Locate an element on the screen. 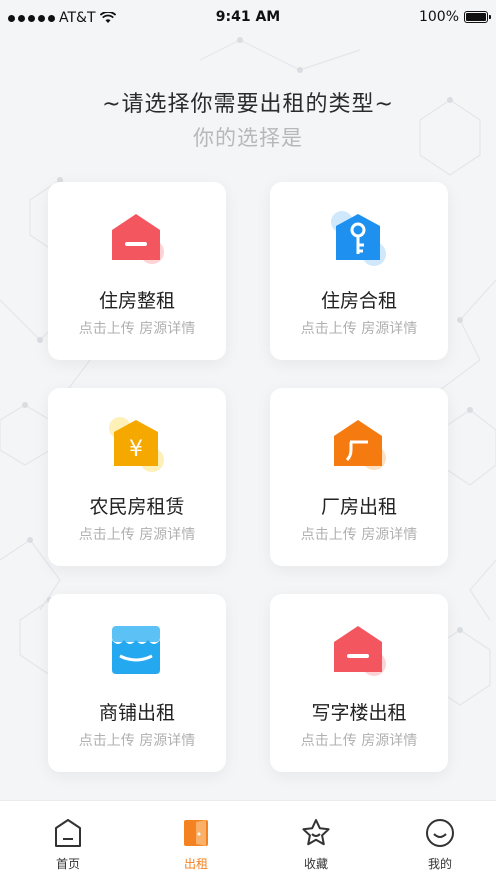 The width and height of the screenshot is (496, 882). card-title: 农民房租赁 is located at coordinates (137, 507).